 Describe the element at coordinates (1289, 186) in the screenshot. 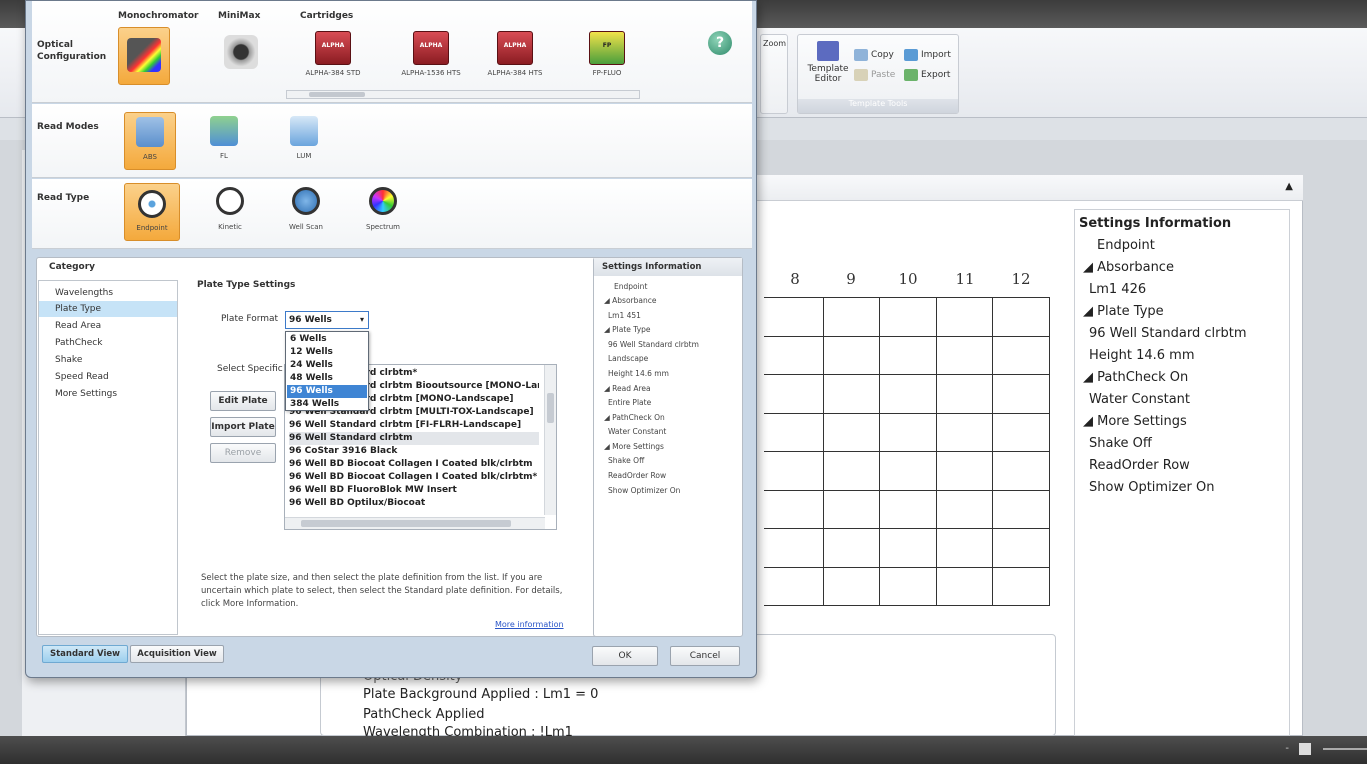

I see `collapse-arrow-icon: ▲` at that location.